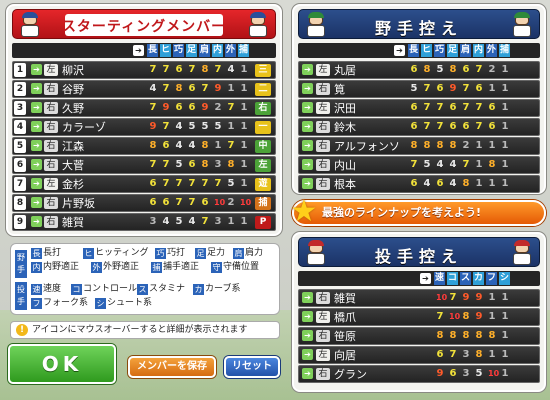 The height and width of the screenshot is (400, 550). Describe the element at coordinates (323, 374) in the screenshot. I see `throwing-hand: 右` at that location.